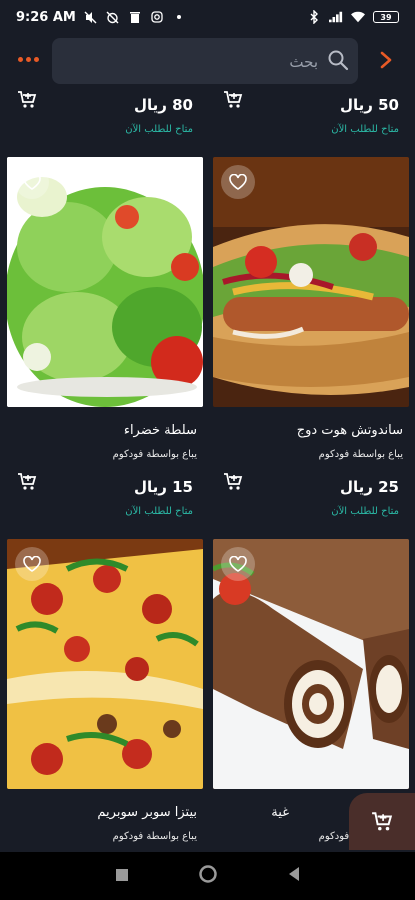 The height and width of the screenshot is (900, 415). I want to click on top-bar, so click(207, 61).